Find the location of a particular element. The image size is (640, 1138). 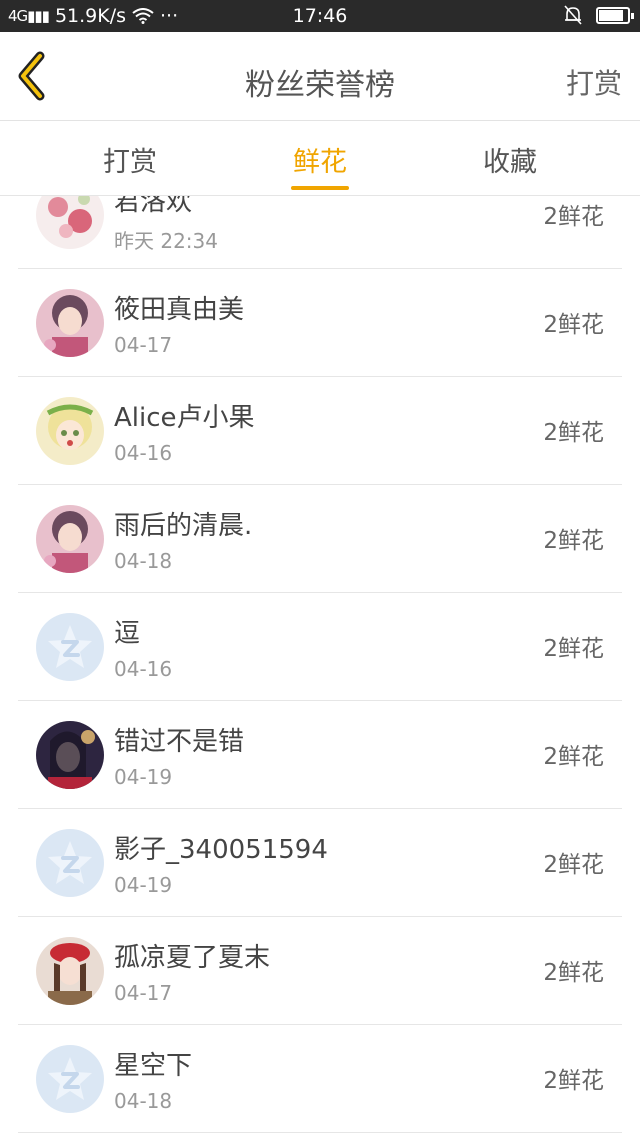

list-item: 孤凉夏了夏末 04-17 2鲜花 is located at coordinates (320, 971).